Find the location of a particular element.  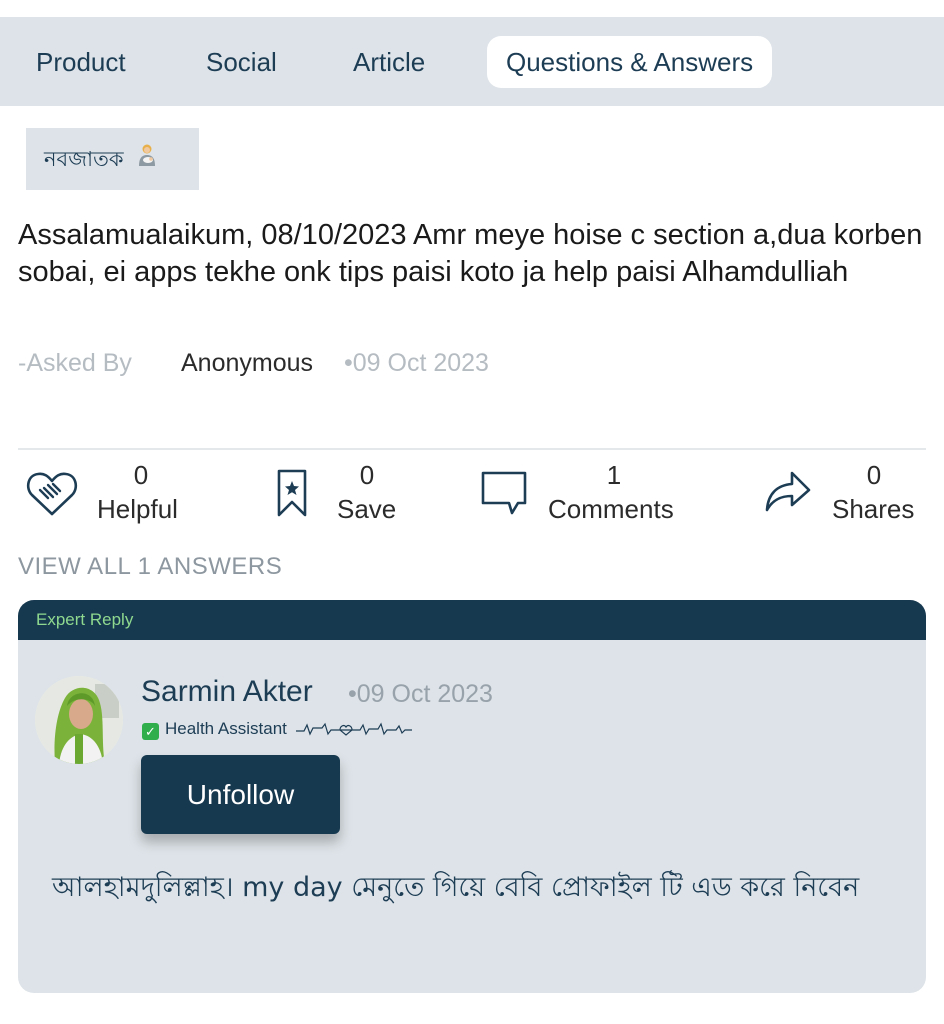

question-author: Anonymous is located at coordinates (247, 363).